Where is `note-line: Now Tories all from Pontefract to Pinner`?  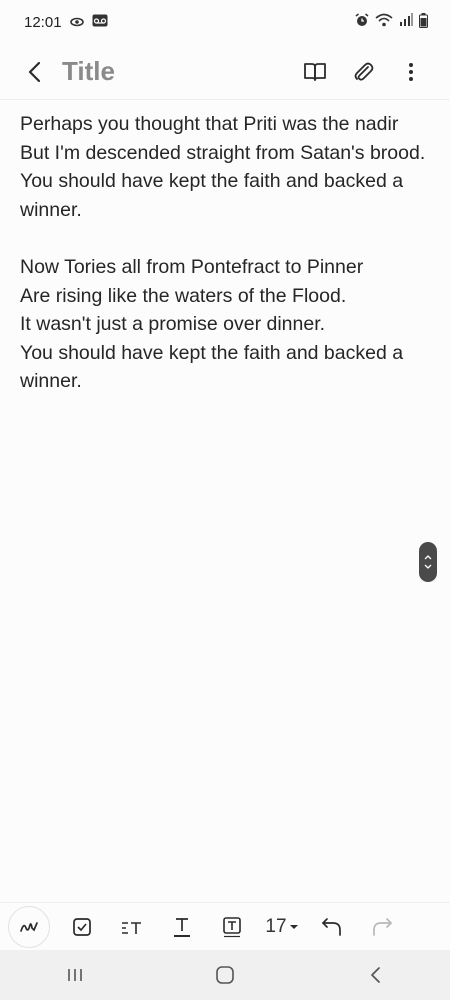 note-line: Now Tories all from Pontefract to Pinner is located at coordinates (192, 266).